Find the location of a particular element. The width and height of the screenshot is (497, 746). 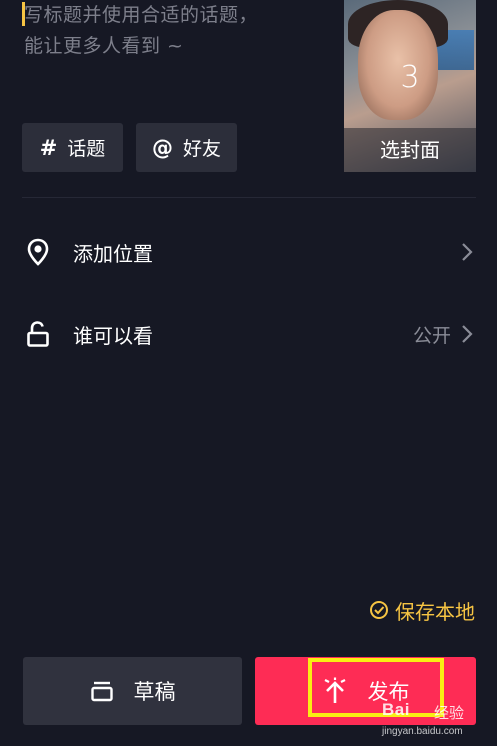

divider is located at coordinates (249, 197).